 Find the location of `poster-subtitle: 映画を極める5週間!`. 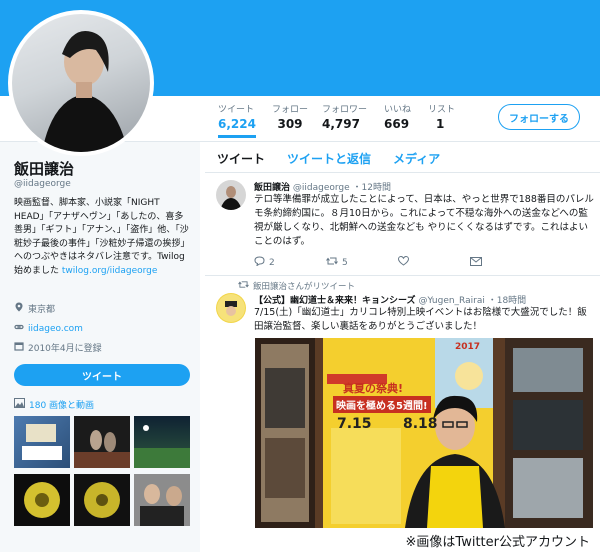

poster-subtitle: 映画を極める5週間! is located at coordinates (382, 404).